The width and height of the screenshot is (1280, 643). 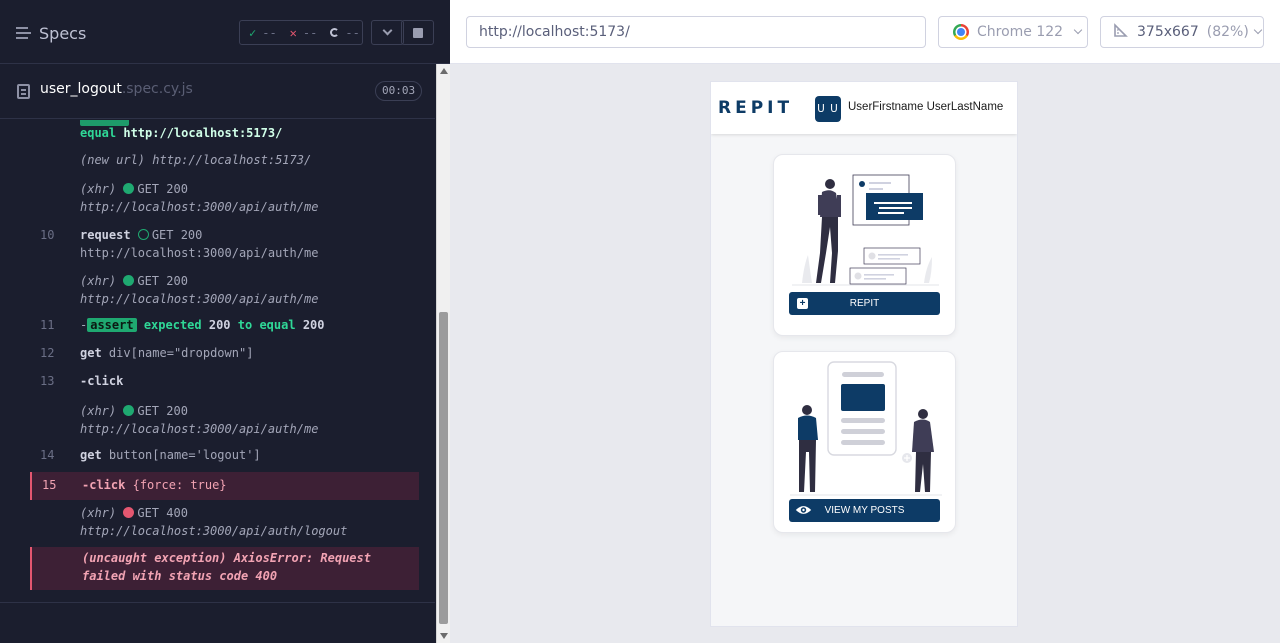 I want to click on reporter-footer, so click(x=217, y=622).